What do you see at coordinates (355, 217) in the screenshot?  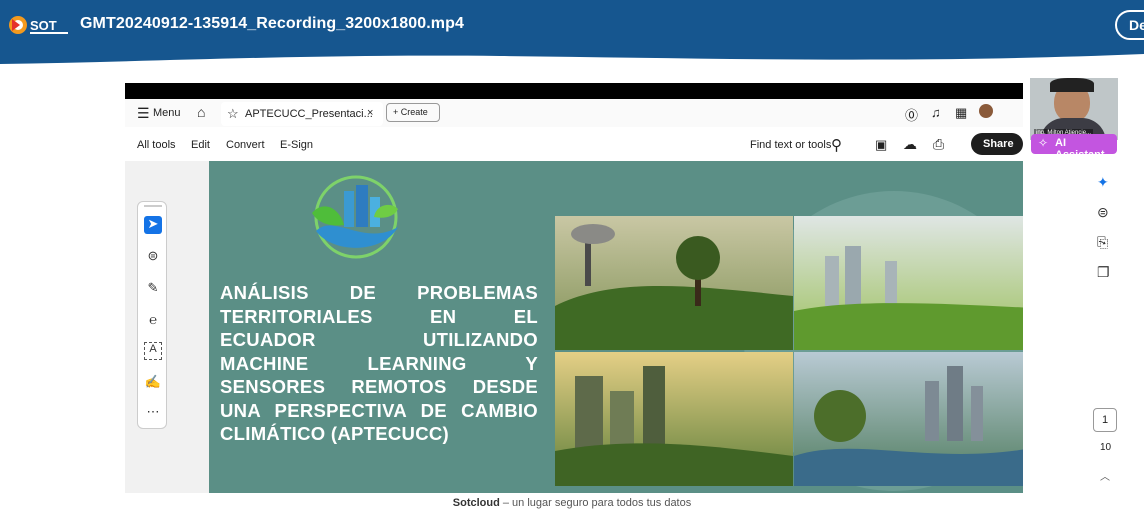 I see `project-logo` at bounding box center [355, 217].